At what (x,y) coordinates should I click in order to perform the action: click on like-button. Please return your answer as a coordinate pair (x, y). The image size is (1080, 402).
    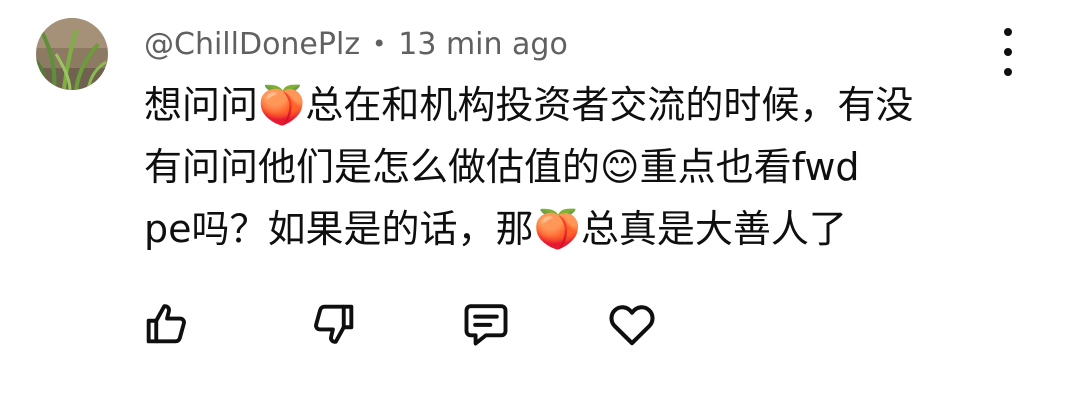
    Looking at the image, I should click on (166, 324).